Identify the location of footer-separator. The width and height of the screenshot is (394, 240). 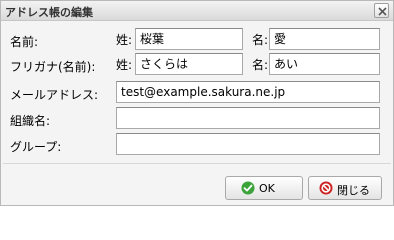
(197, 163).